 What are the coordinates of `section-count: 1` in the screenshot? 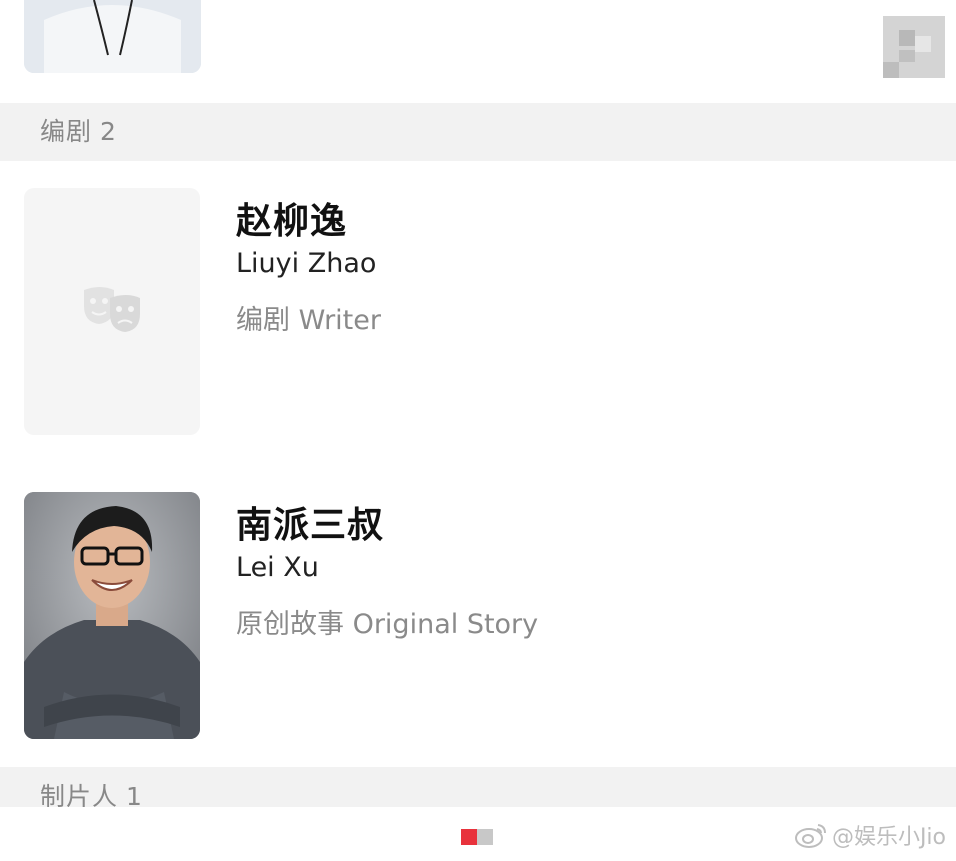 It's located at (134, 794).